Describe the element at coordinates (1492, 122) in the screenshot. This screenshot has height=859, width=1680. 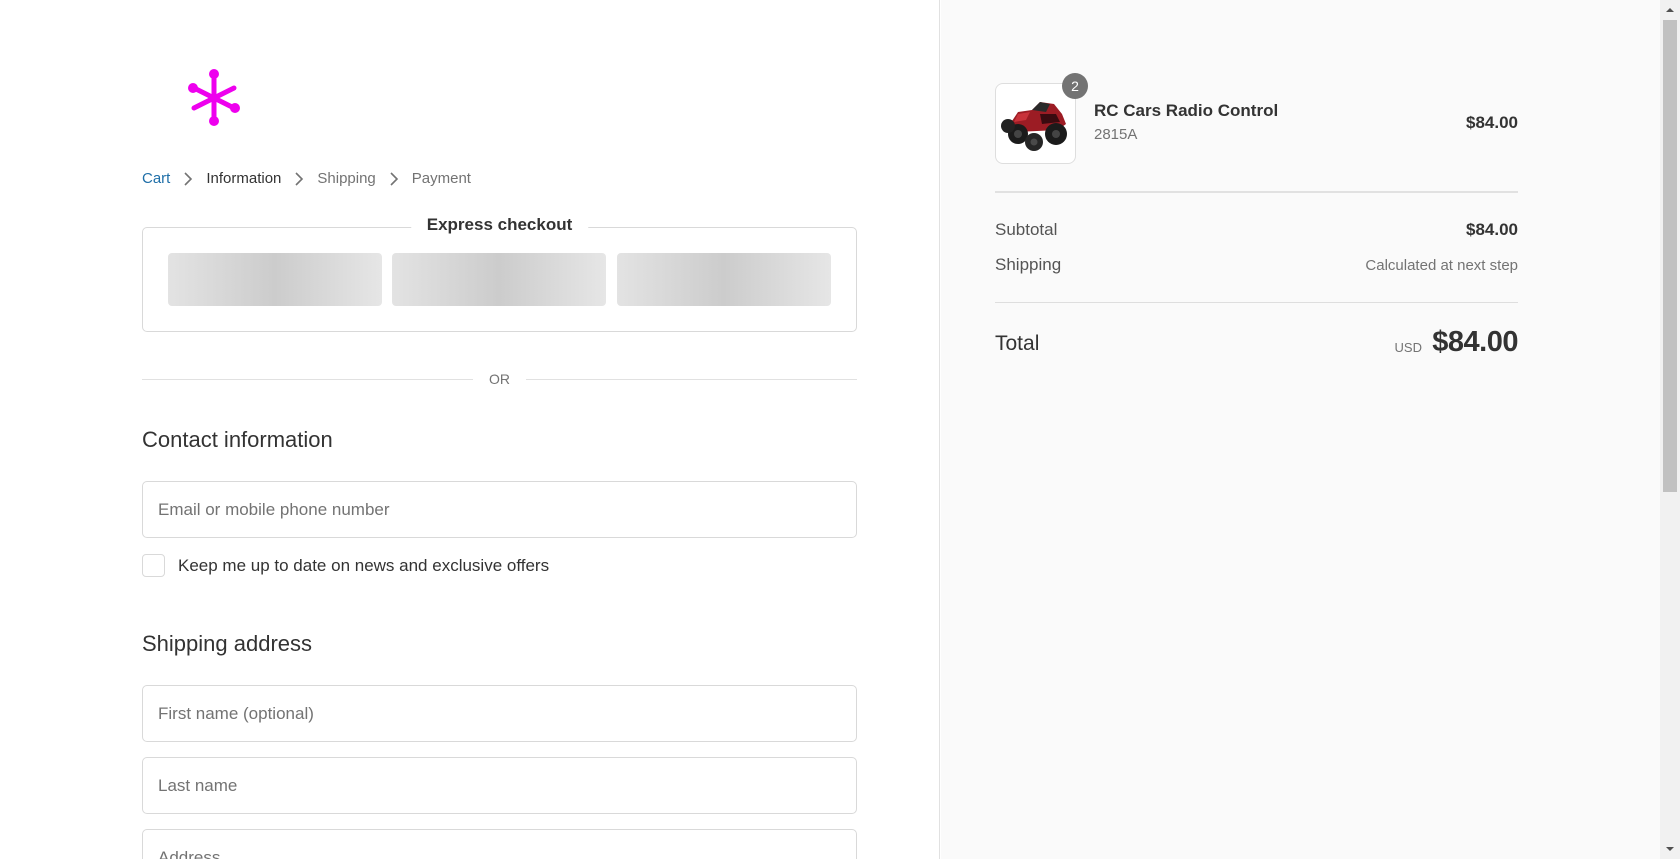
I see `product-price: $84.00` at that location.